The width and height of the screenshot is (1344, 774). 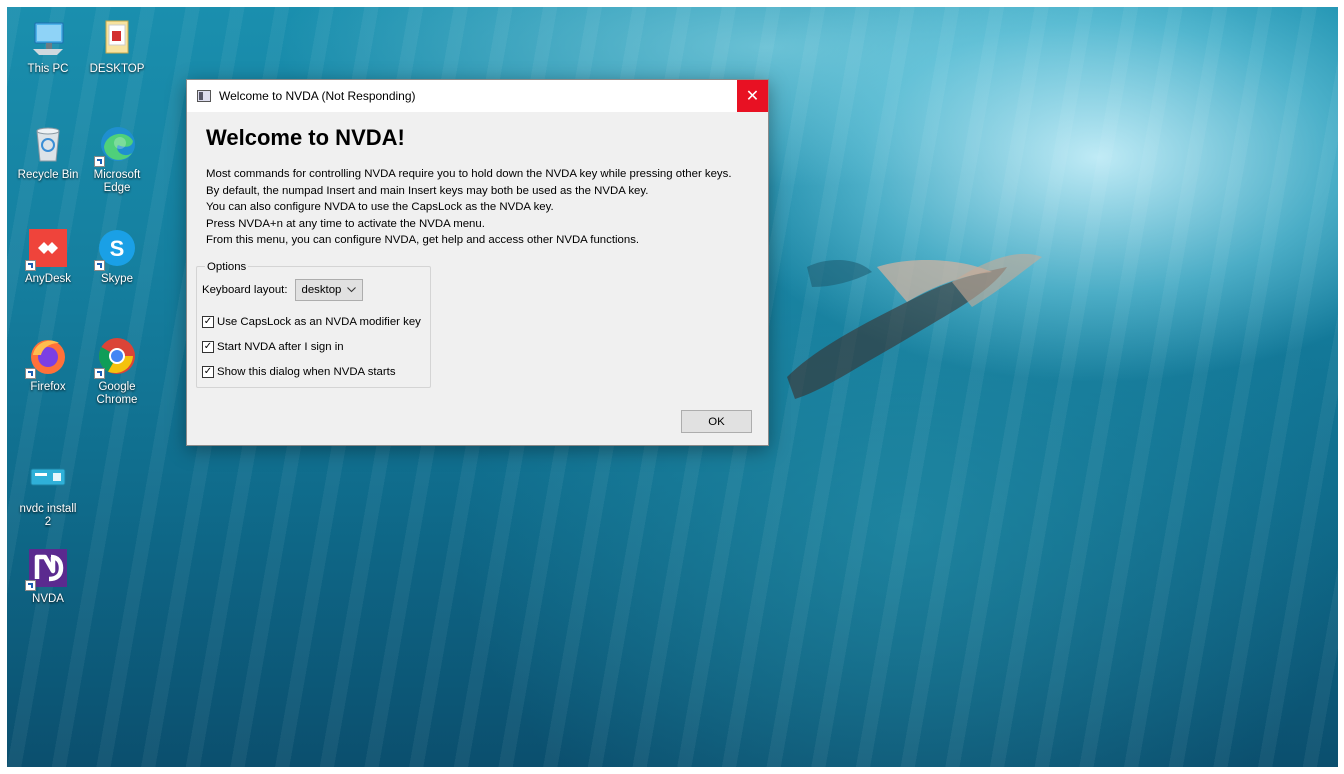 What do you see at coordinates (117, 181) in the screenshot?
I see `desktop-icon-label: Microsoft Edge` at bounding box center [117, 181].